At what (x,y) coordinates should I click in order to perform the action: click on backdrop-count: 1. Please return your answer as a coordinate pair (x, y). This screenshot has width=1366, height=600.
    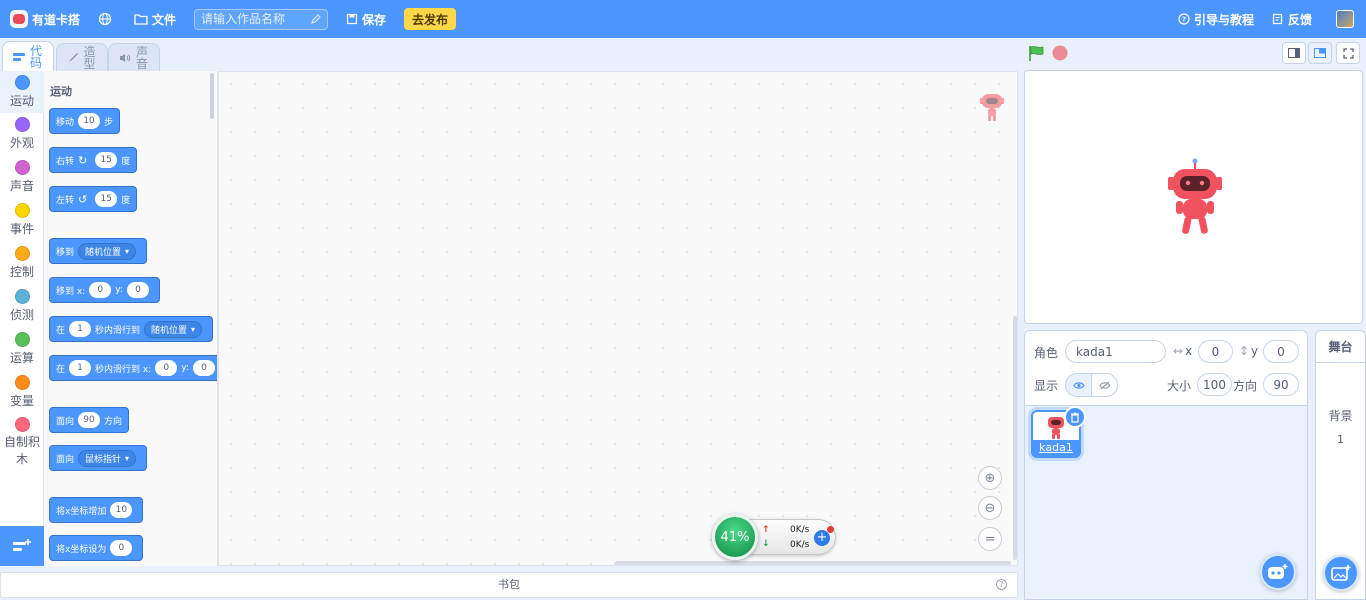
    Looking at the image, I should click on (1340, 439).